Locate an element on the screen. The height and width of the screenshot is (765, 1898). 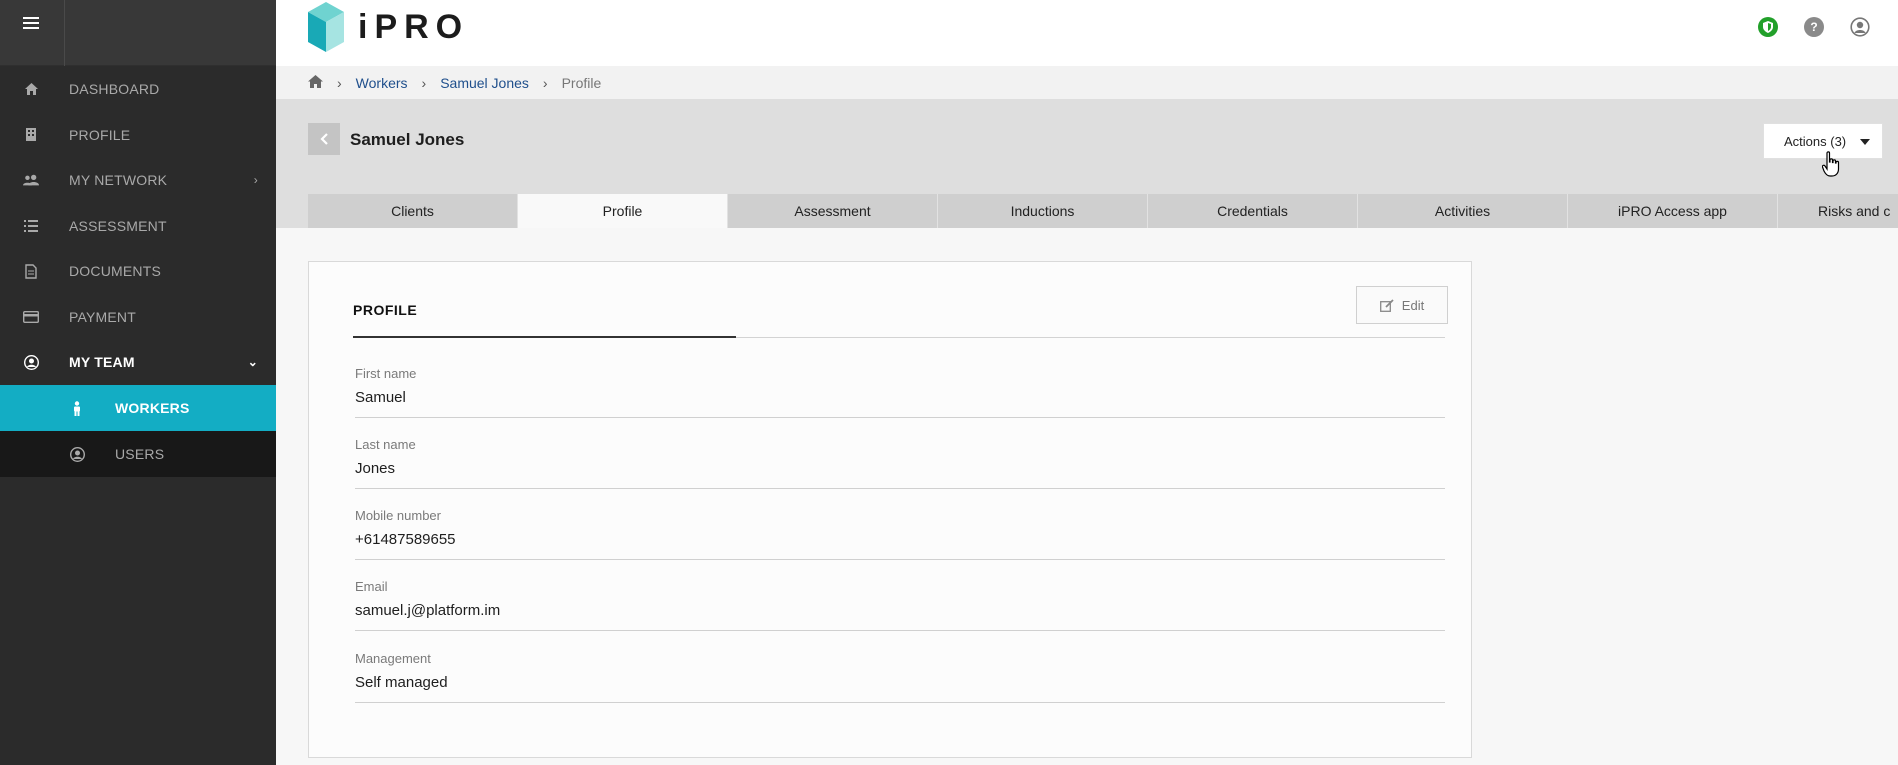
shield-icon is located at coordinates (1768, 27).